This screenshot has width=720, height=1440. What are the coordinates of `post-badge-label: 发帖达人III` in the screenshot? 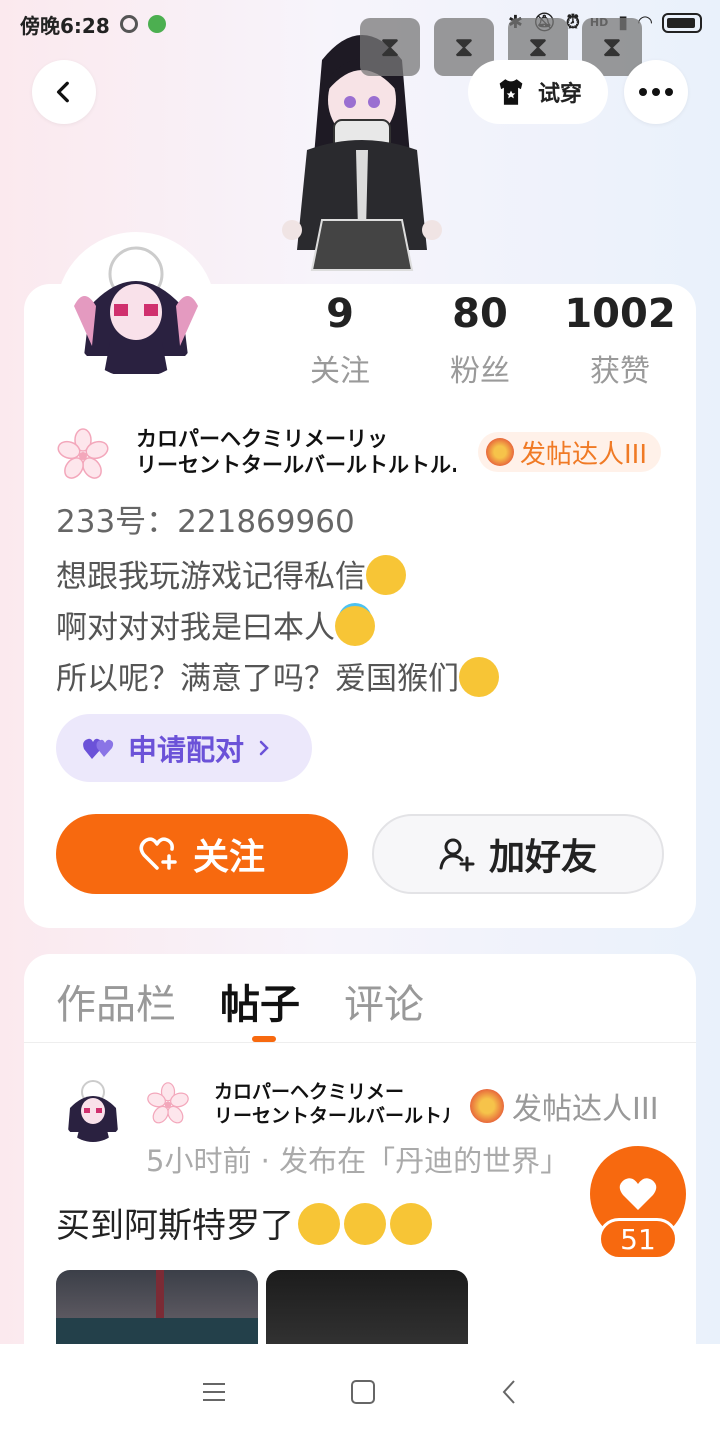 It's located at (585, 1109).